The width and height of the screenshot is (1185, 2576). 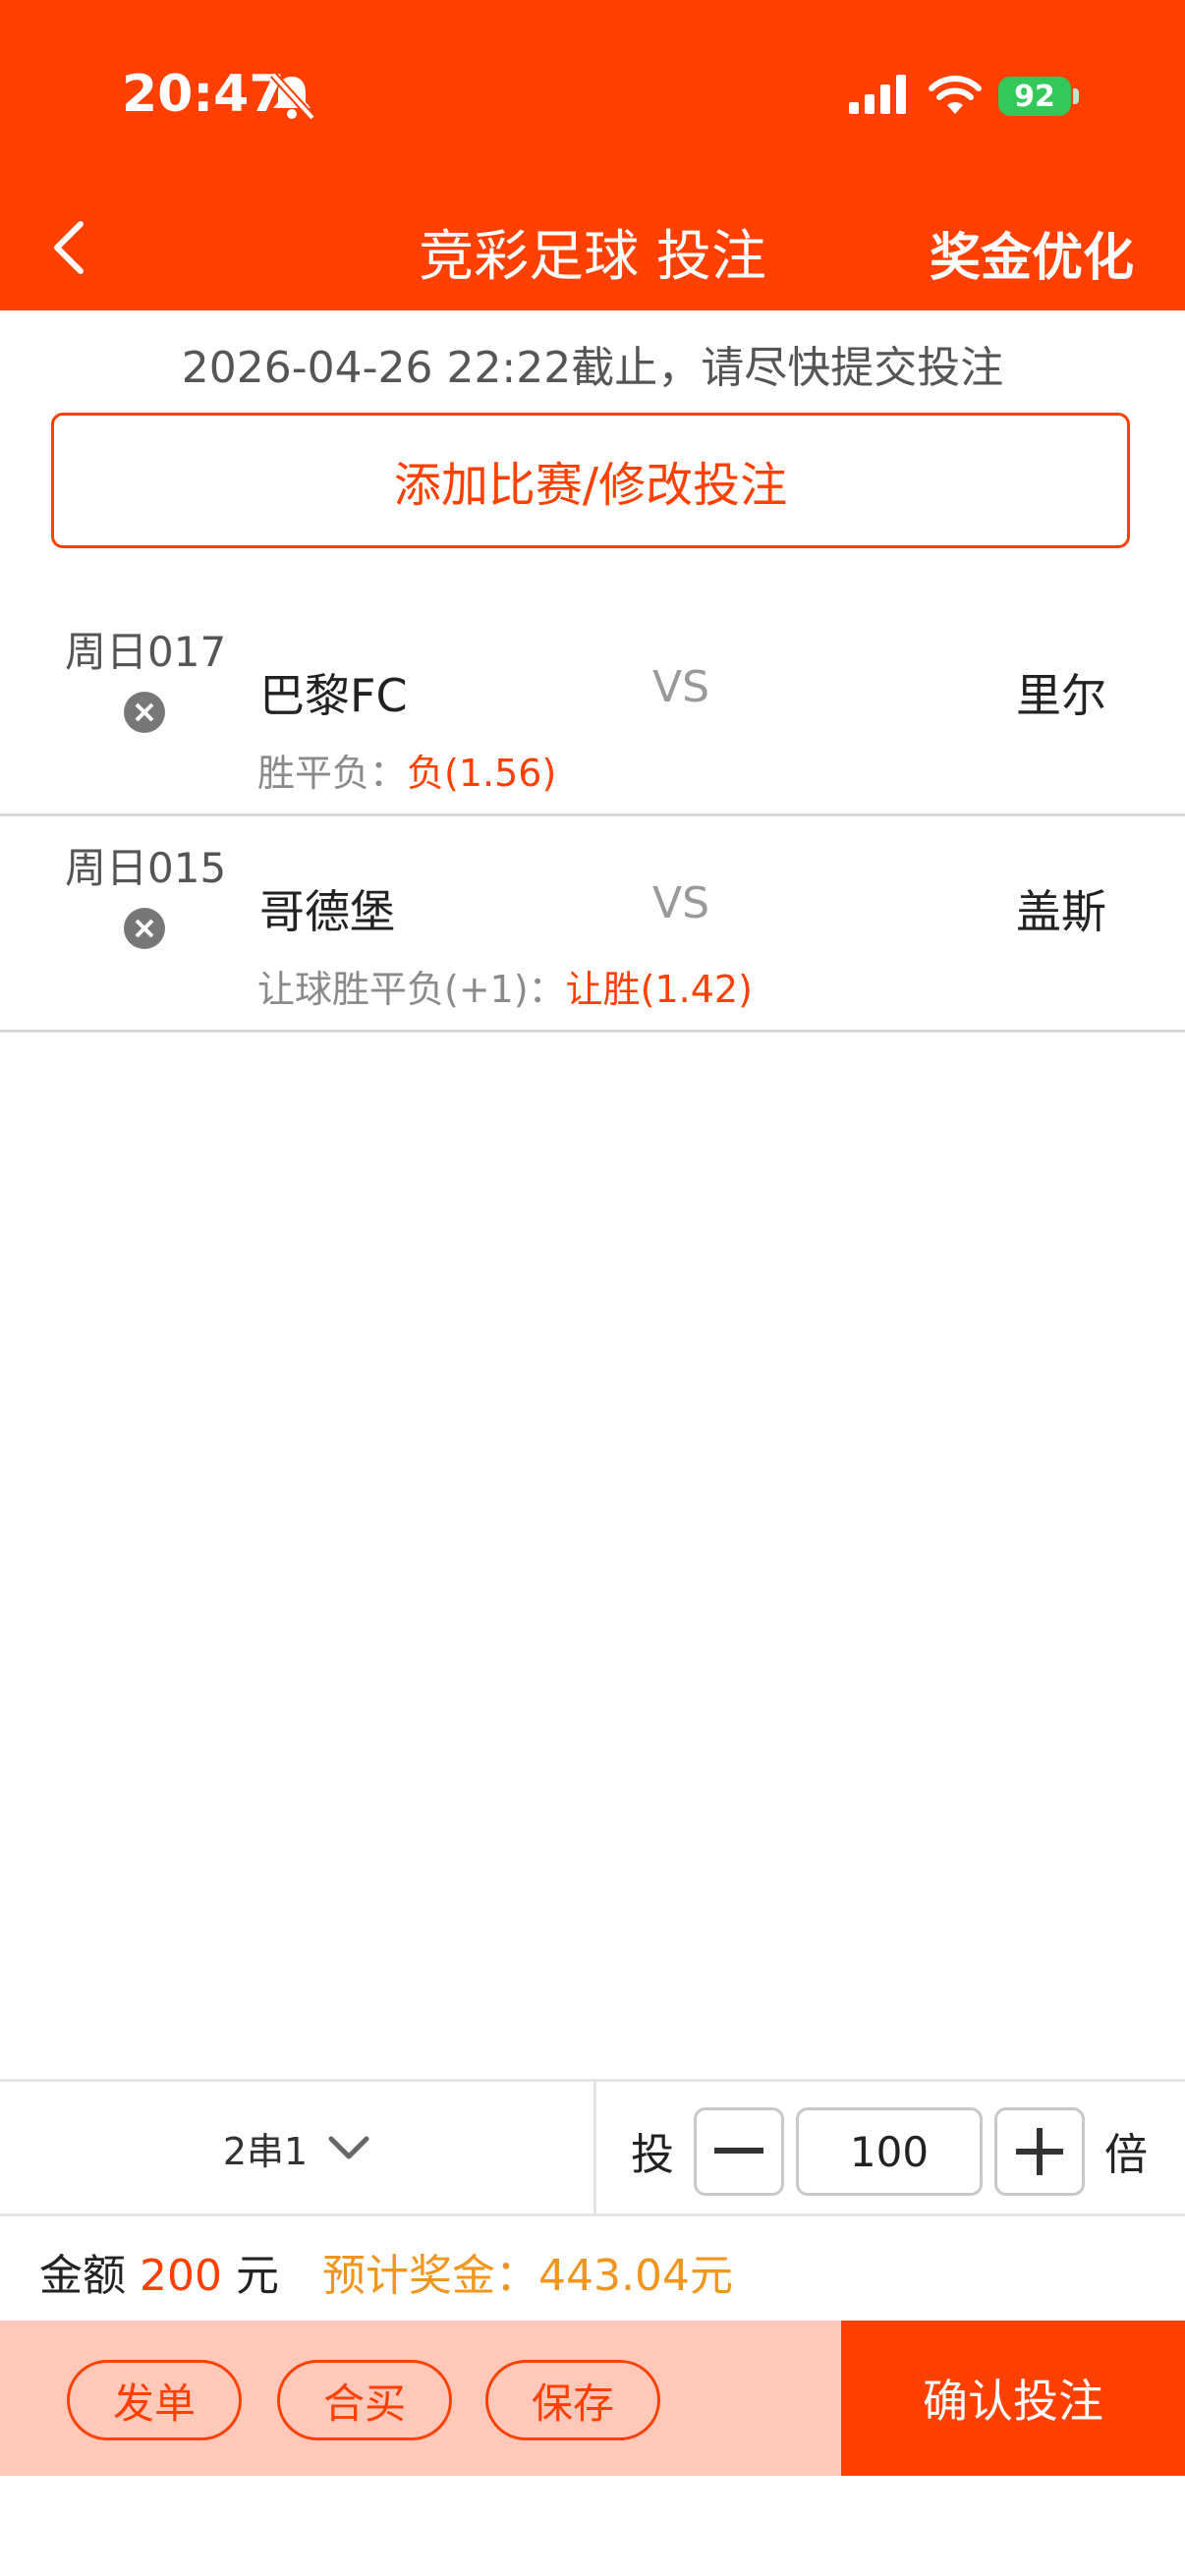 I want to click on battery-level: 92, so click(x=1034, y=96).